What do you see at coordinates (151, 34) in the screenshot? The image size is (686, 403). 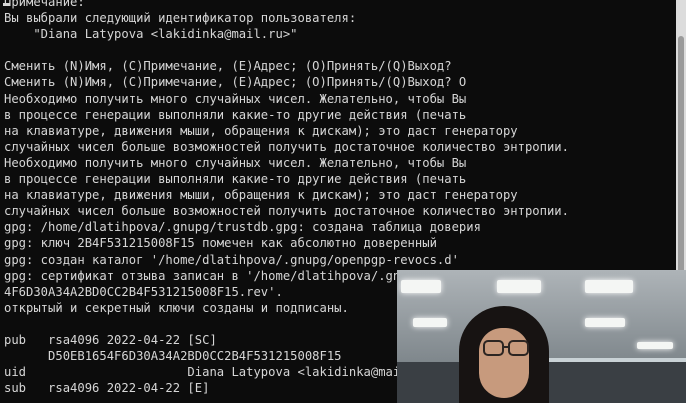 I see `terminal-line: "Diana Latypova <lakidinka@mail.ru>"` at bounding box center [151, 34].